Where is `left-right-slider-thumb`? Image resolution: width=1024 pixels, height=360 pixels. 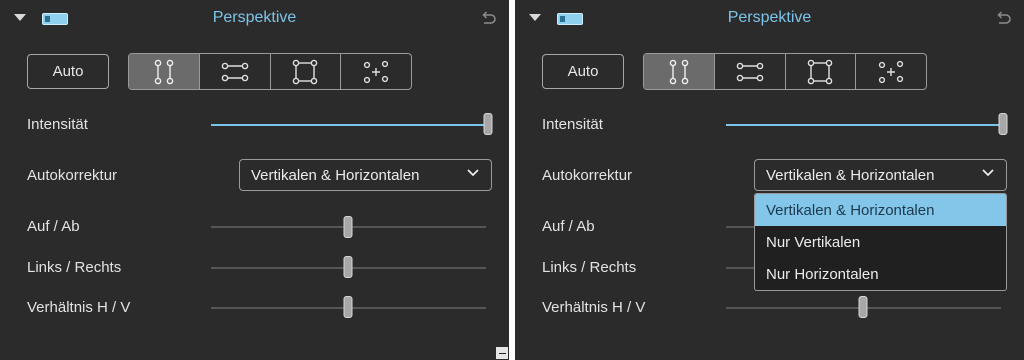 left-right-slider-thumb is located at coordinates (348, 267).